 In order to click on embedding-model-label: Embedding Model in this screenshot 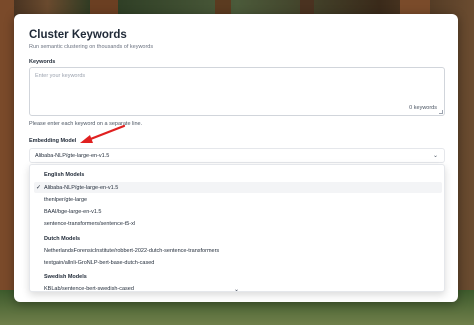, I will do `click(53, 141)`.